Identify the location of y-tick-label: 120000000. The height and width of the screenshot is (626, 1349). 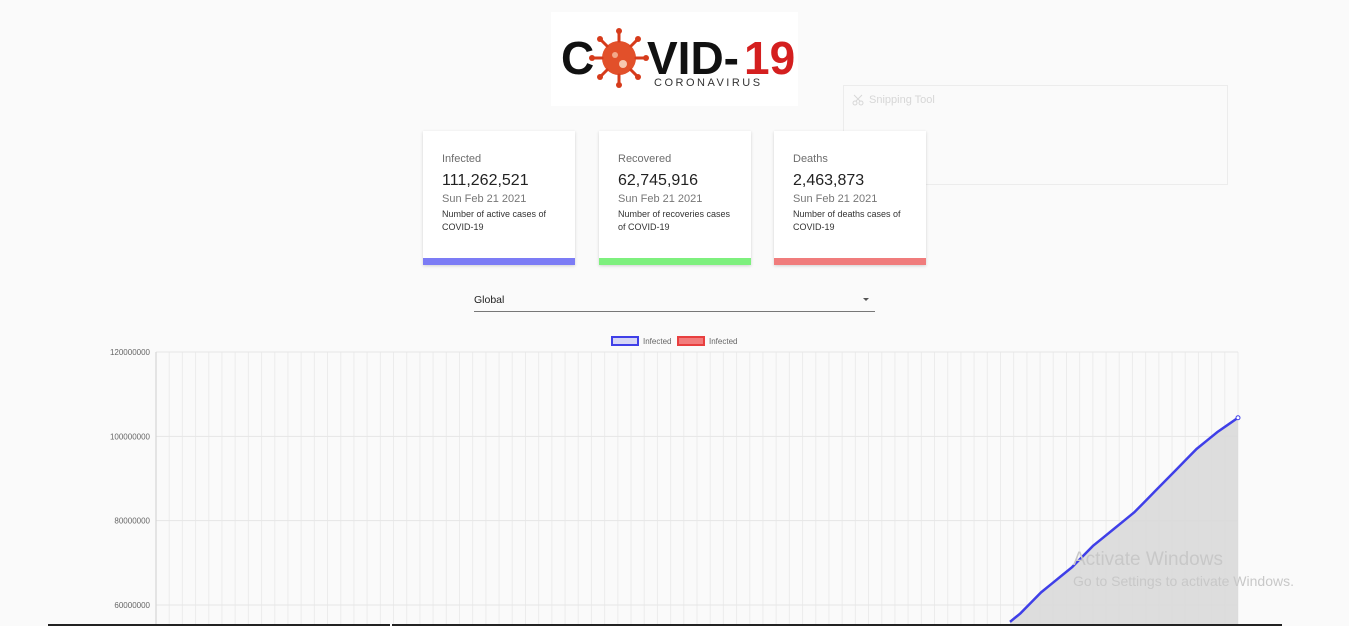
(130, 352).